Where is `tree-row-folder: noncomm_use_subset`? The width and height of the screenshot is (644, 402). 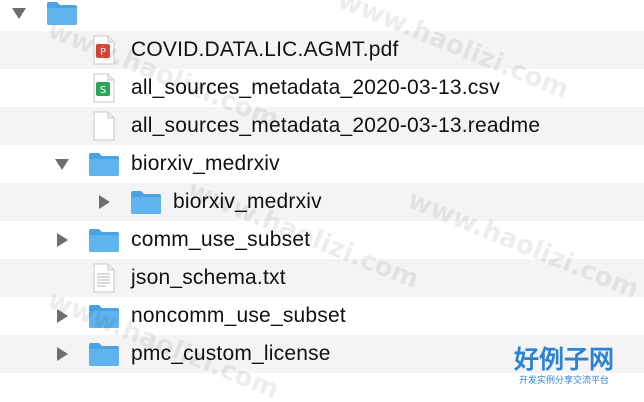 tree-row-folder: noncomm_use_subset is located at coordinates (322, 316).